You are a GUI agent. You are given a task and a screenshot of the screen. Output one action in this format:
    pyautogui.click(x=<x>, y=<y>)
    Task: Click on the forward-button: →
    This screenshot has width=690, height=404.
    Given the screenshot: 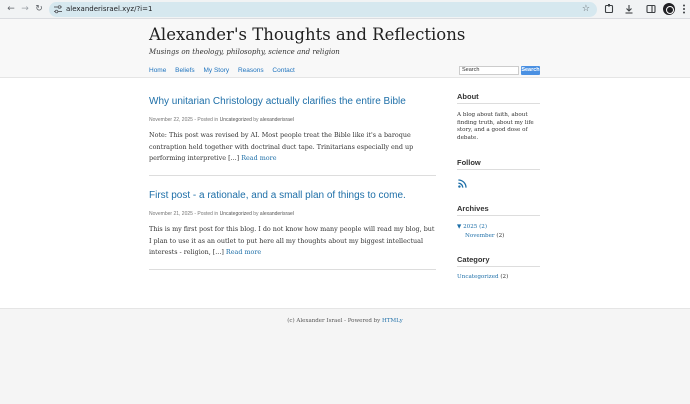 What is the action you would take?
    pyautogui.click(x=25, y=9)
    